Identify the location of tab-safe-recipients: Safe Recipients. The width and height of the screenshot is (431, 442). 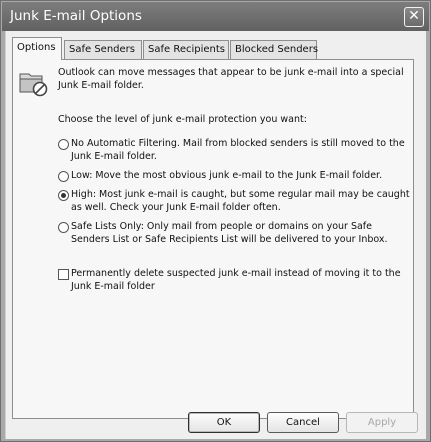
(186, 49).